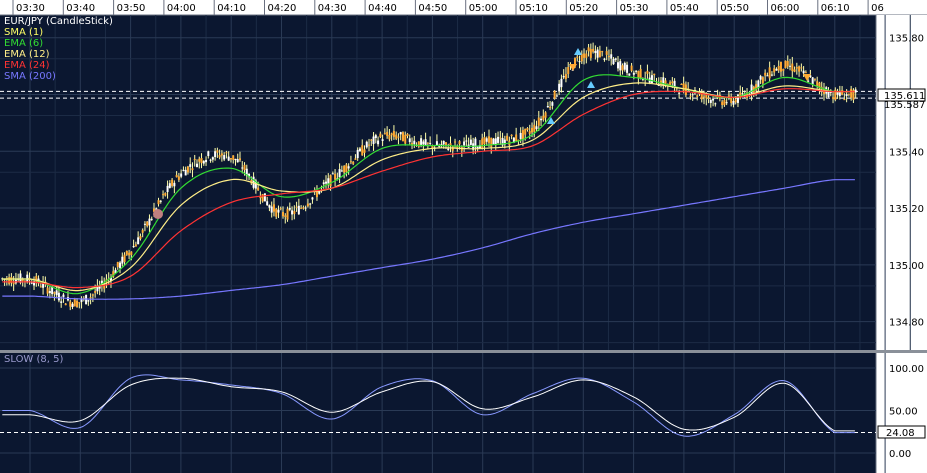 The image size is (927, 473). I want to click on osc-tick-label: 100.00, so click(906, 369).